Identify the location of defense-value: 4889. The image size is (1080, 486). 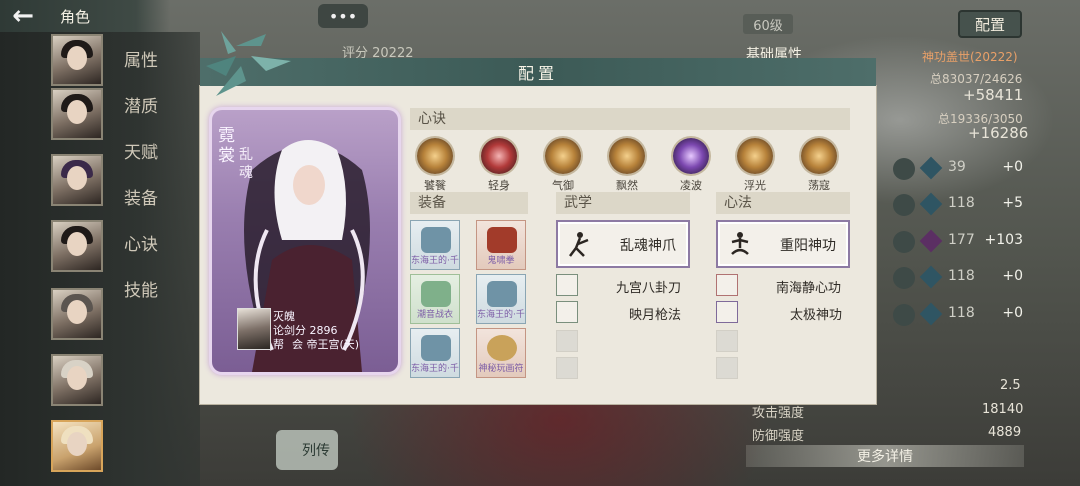
(1005, 432).